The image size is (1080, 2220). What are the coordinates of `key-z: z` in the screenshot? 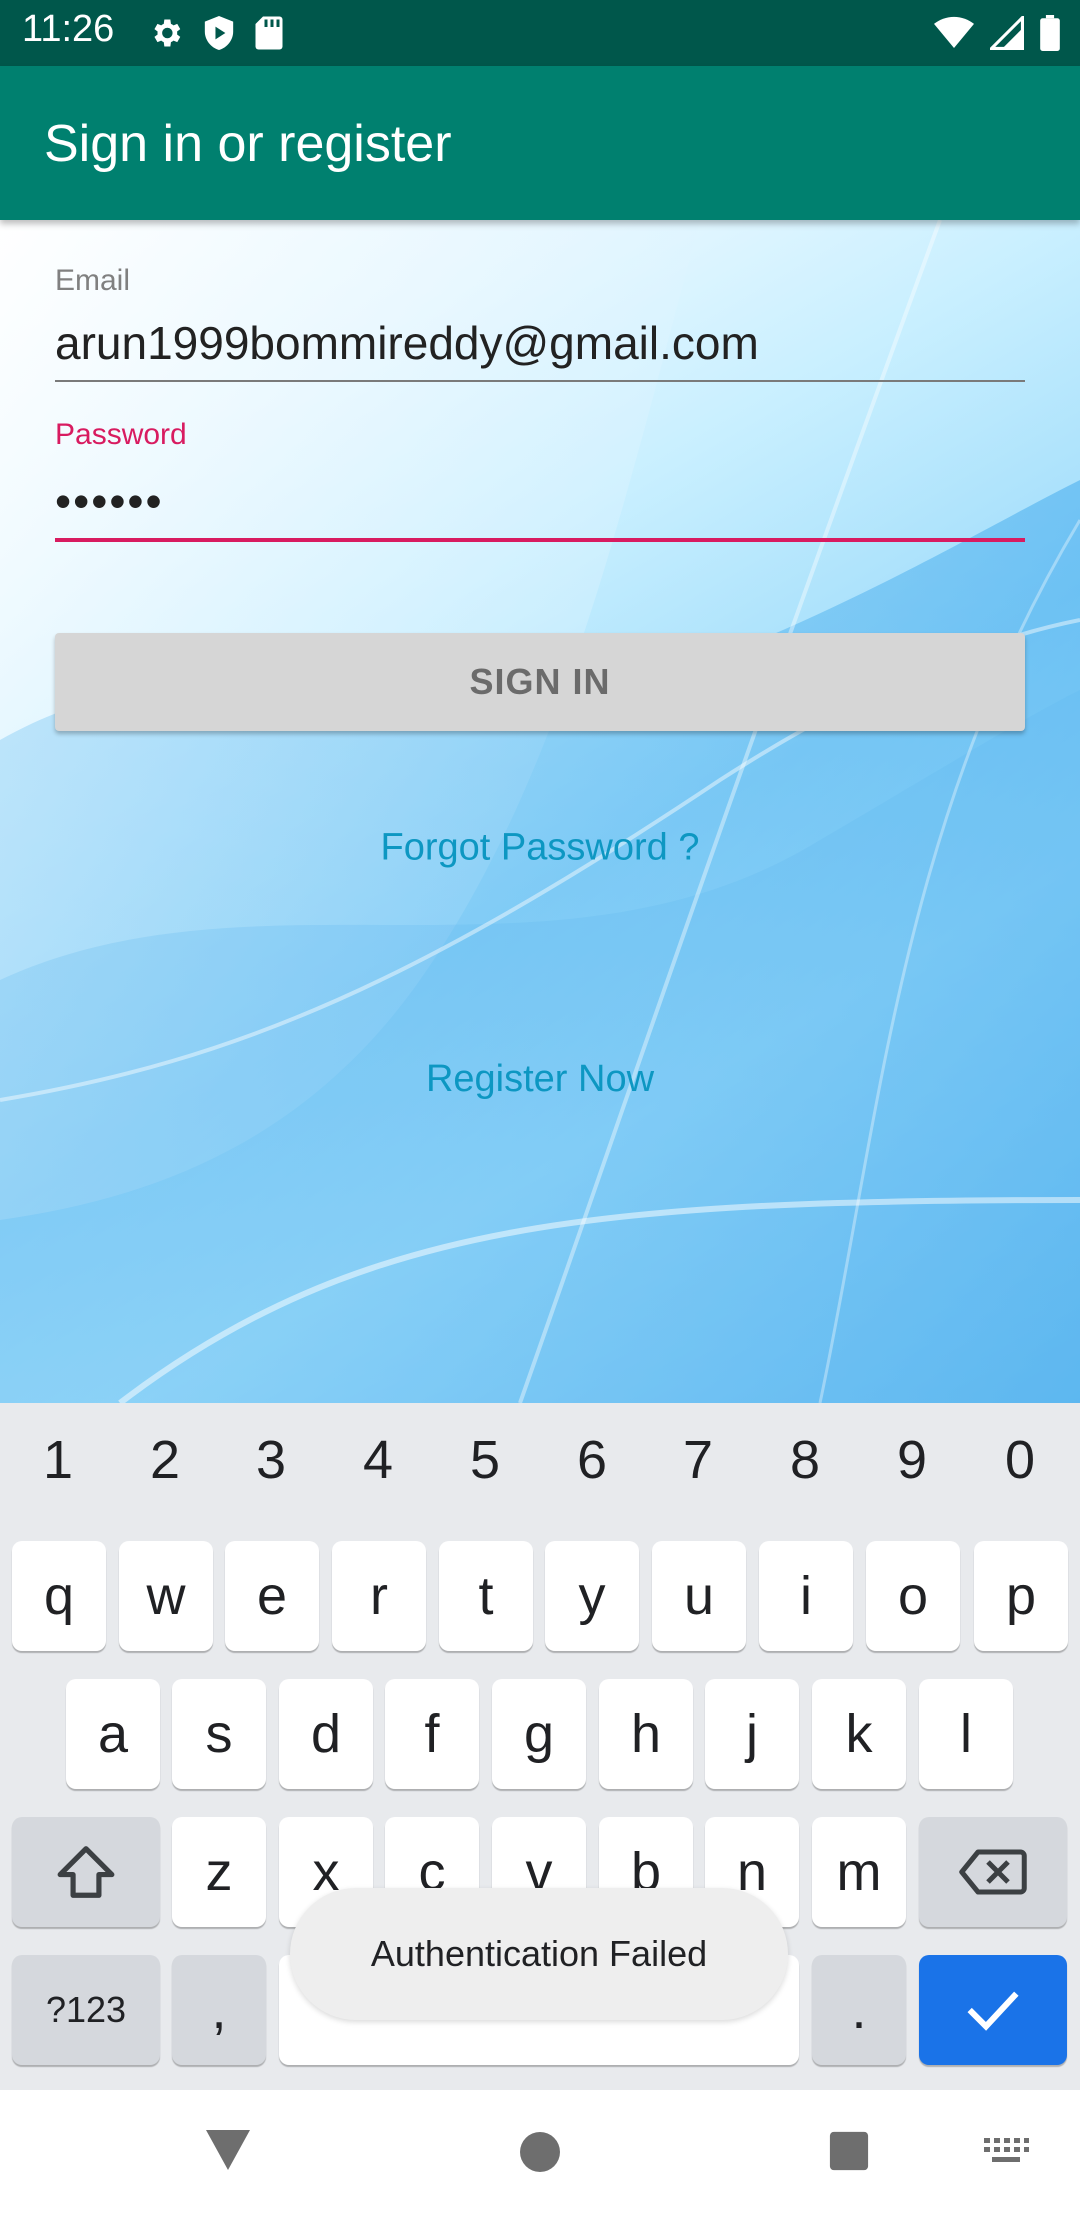 It's located at (219, 1872).